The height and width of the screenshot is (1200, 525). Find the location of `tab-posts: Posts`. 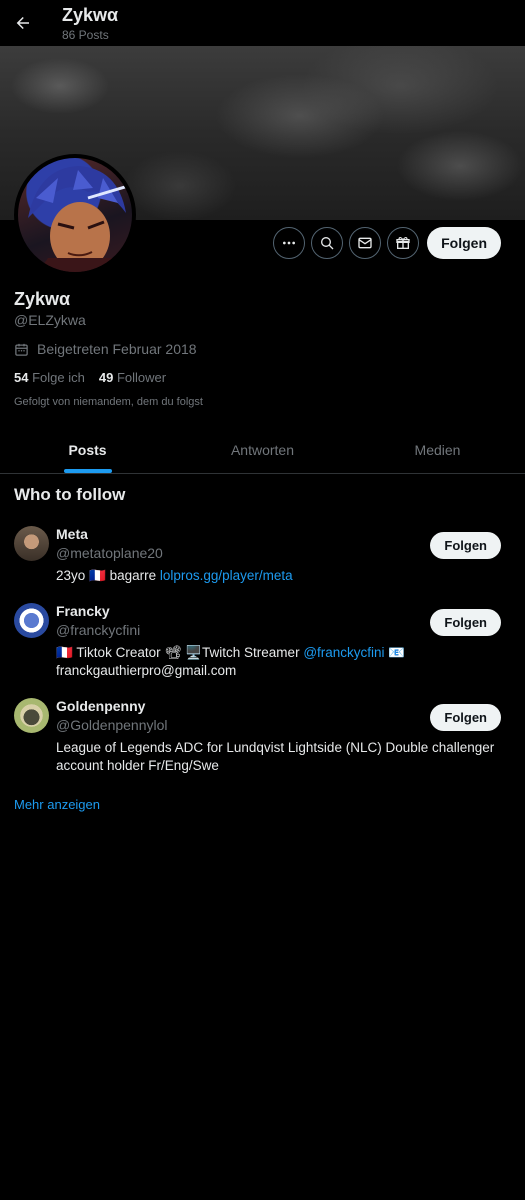

tab-posts: Posts is located at coordinates (87, 451).